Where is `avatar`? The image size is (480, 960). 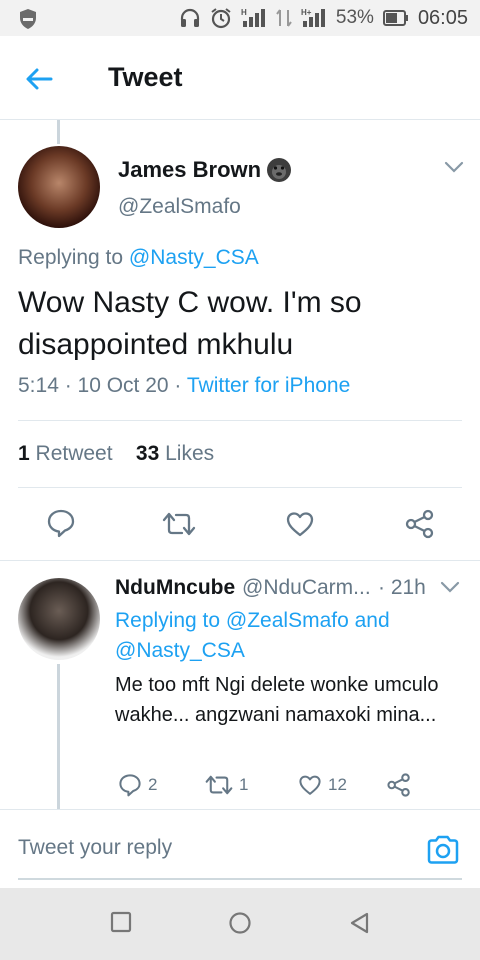
avatar is located at coordinates (59, 187).